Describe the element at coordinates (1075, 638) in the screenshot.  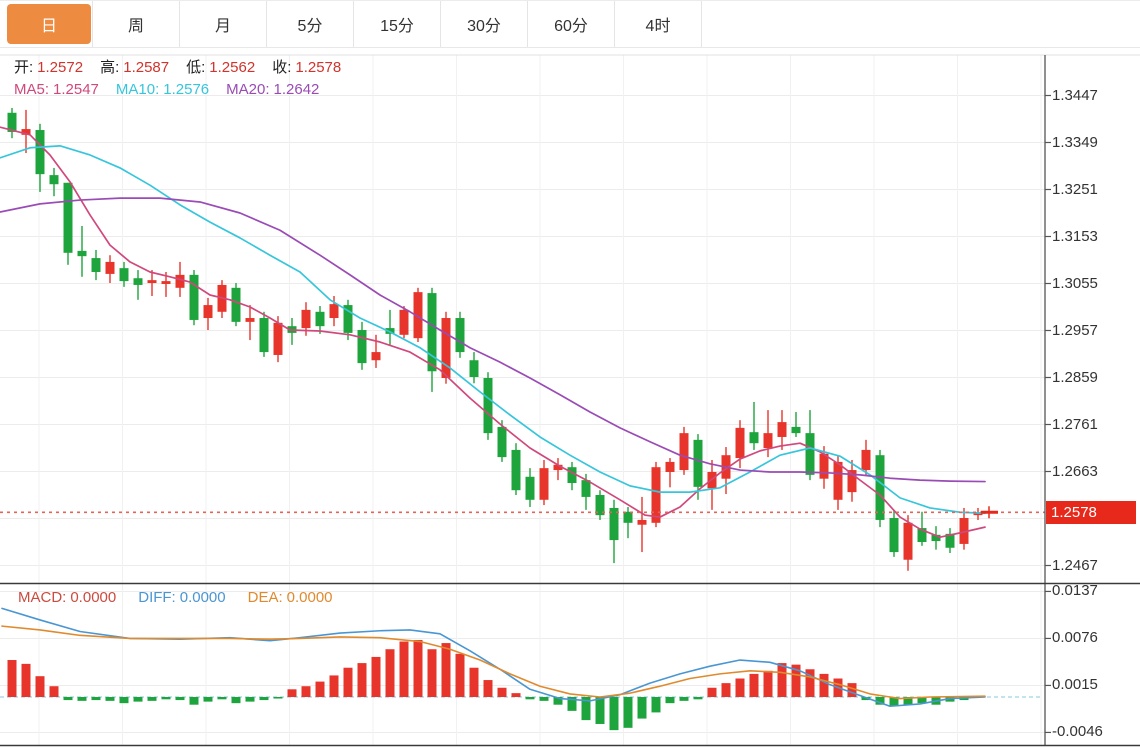
I see `macd-tick-label: 0.0076` at that location.